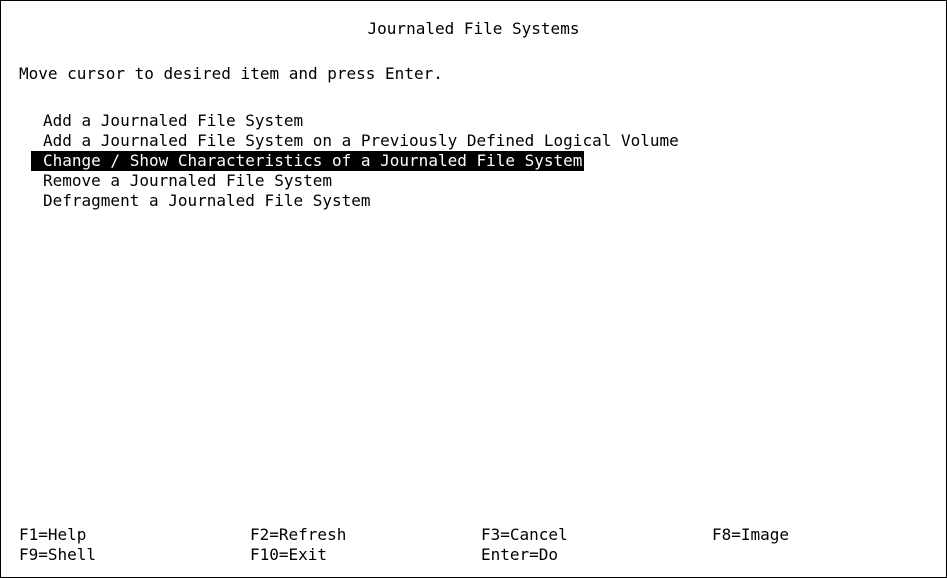 The image size is (947, 578). What do you see at coordinates (596, 535) in the screenshot?
I see `f3-cancel-key: F3=Cancel` at bounding box center [596, 535].